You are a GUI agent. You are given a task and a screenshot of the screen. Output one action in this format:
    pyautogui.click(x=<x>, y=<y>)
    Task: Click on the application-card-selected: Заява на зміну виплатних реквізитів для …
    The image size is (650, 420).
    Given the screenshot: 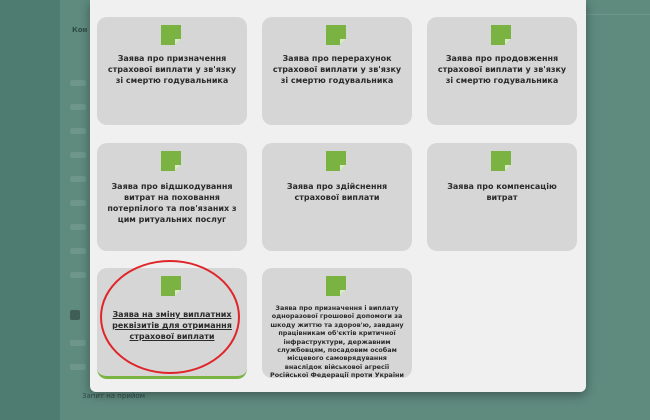 What is the action you would take?
    pyautogui.click(x=172, y=323)
    